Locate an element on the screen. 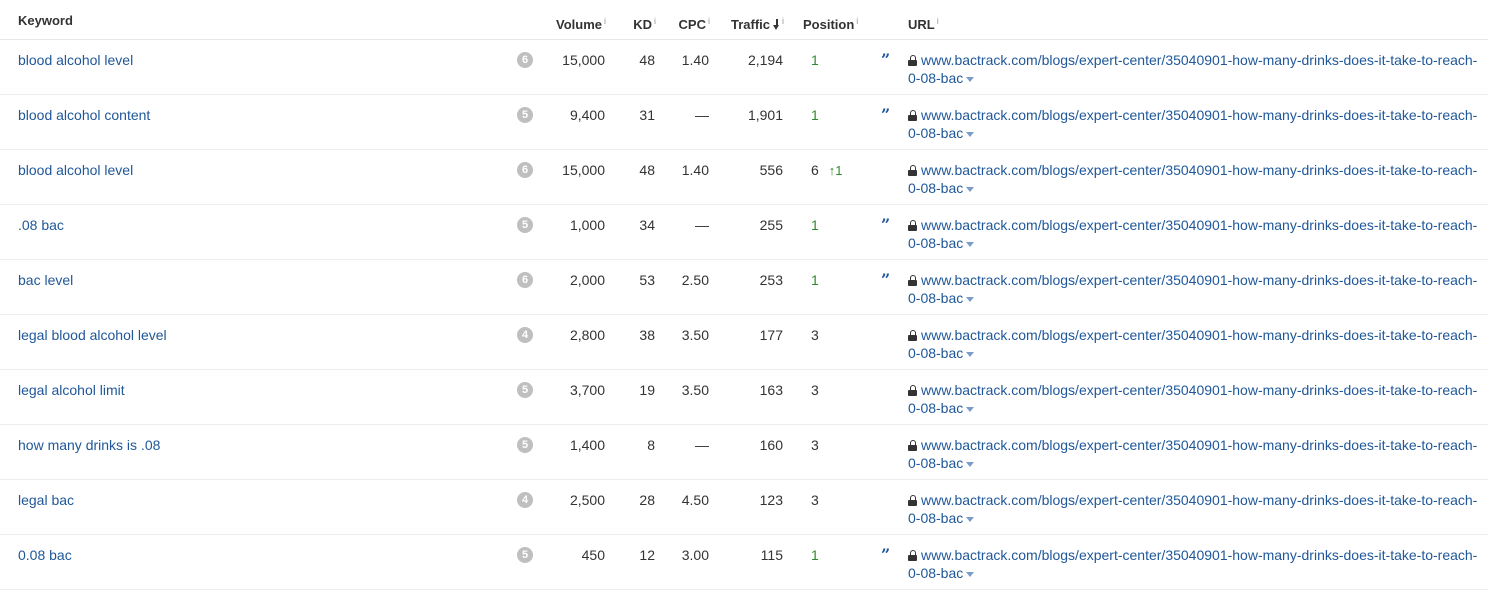 The width and height of the screenshot is (1488, 590). volume-value: 1,000 is located at coordinates (587, 225).